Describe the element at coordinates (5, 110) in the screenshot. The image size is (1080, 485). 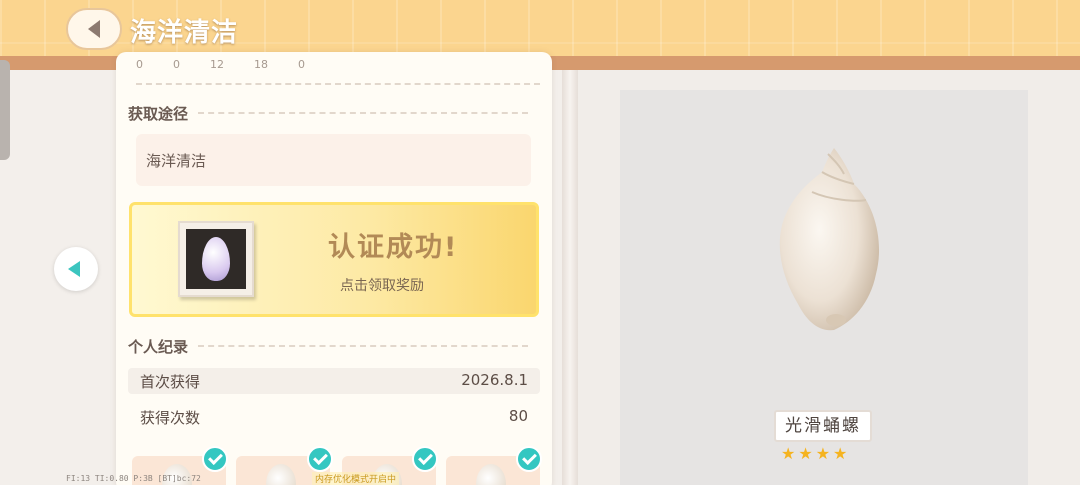
I see `edge-handle` at that location.